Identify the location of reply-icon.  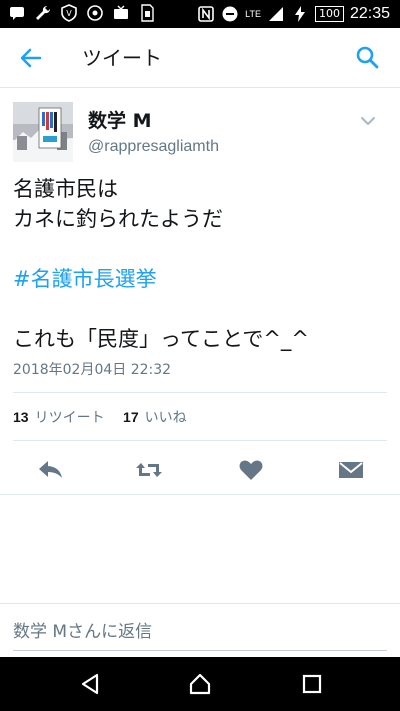
(50, 469).